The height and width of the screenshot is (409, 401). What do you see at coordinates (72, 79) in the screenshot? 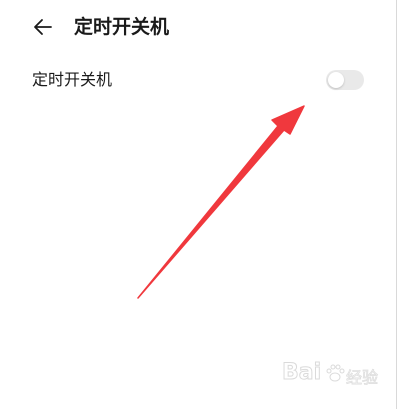
I see `setting-label: 定时开关机` at bounding box center [72, 79].